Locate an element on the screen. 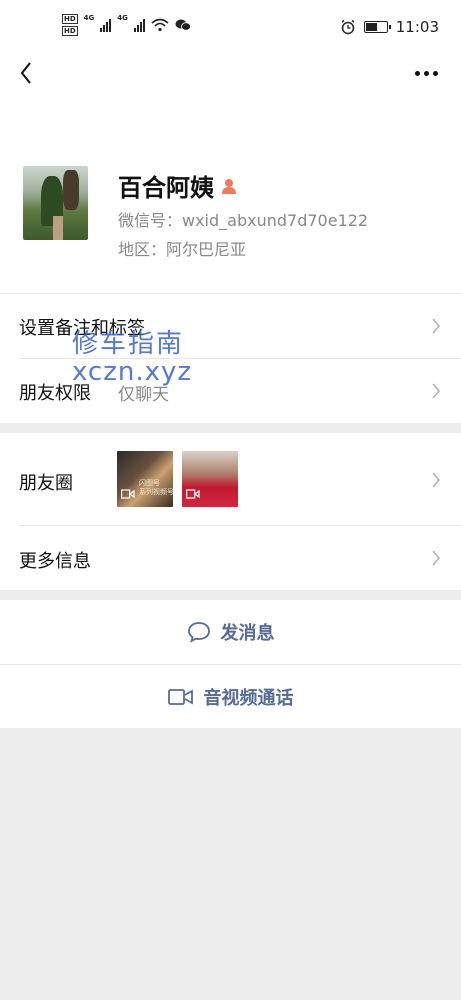 The height and width of the screenshot is (1000, 461). status-right: 11:03 is located at coordinates (389, 27).